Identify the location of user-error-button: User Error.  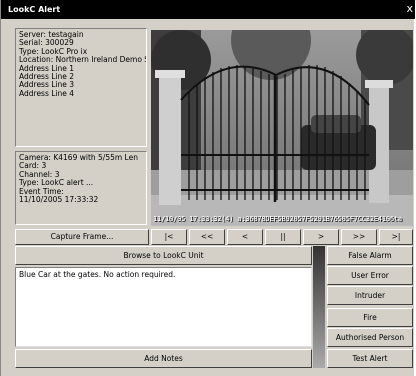
(370, 275).